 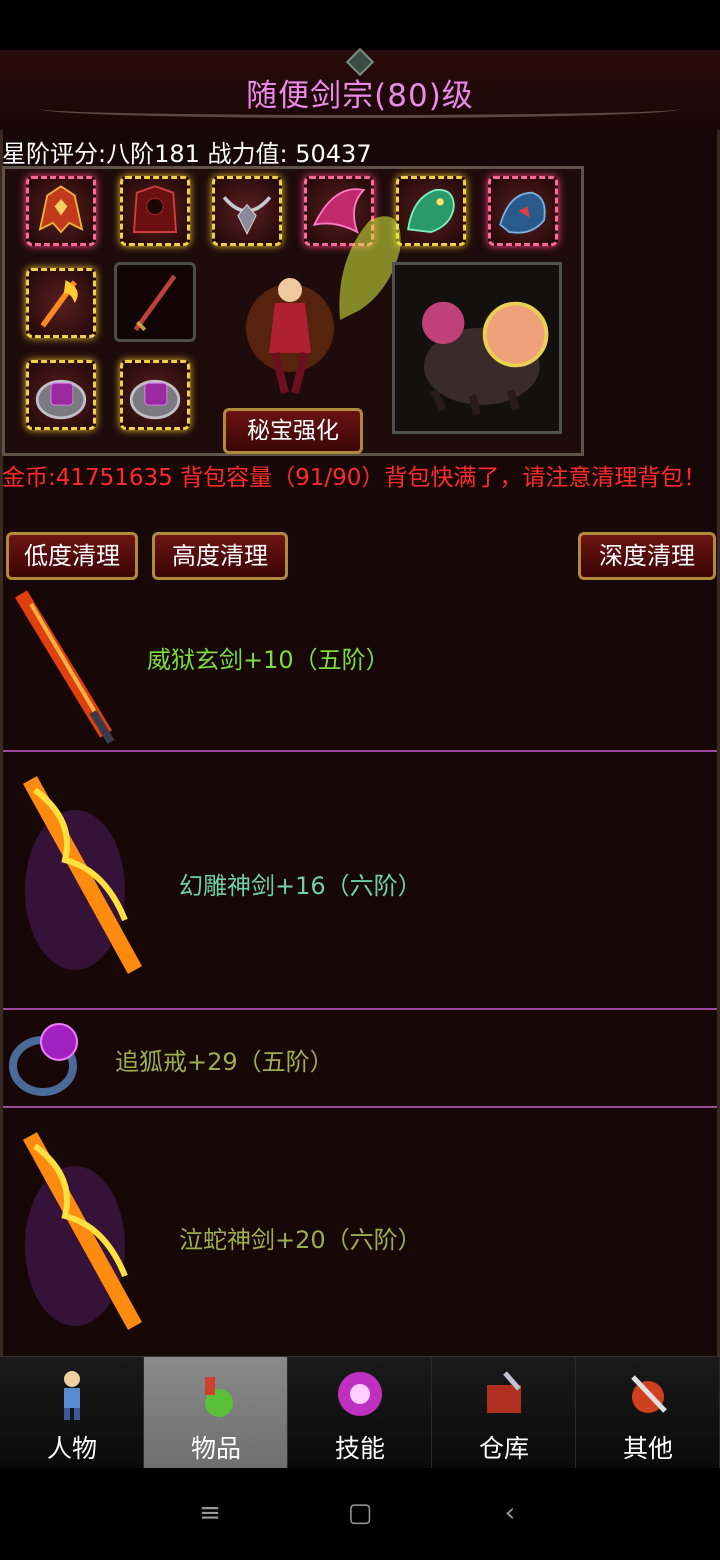 What do you see at coordinates (647, 1448) in the screenshot?
I see `tab-label: 其他` at bounding box center [647, 1448].